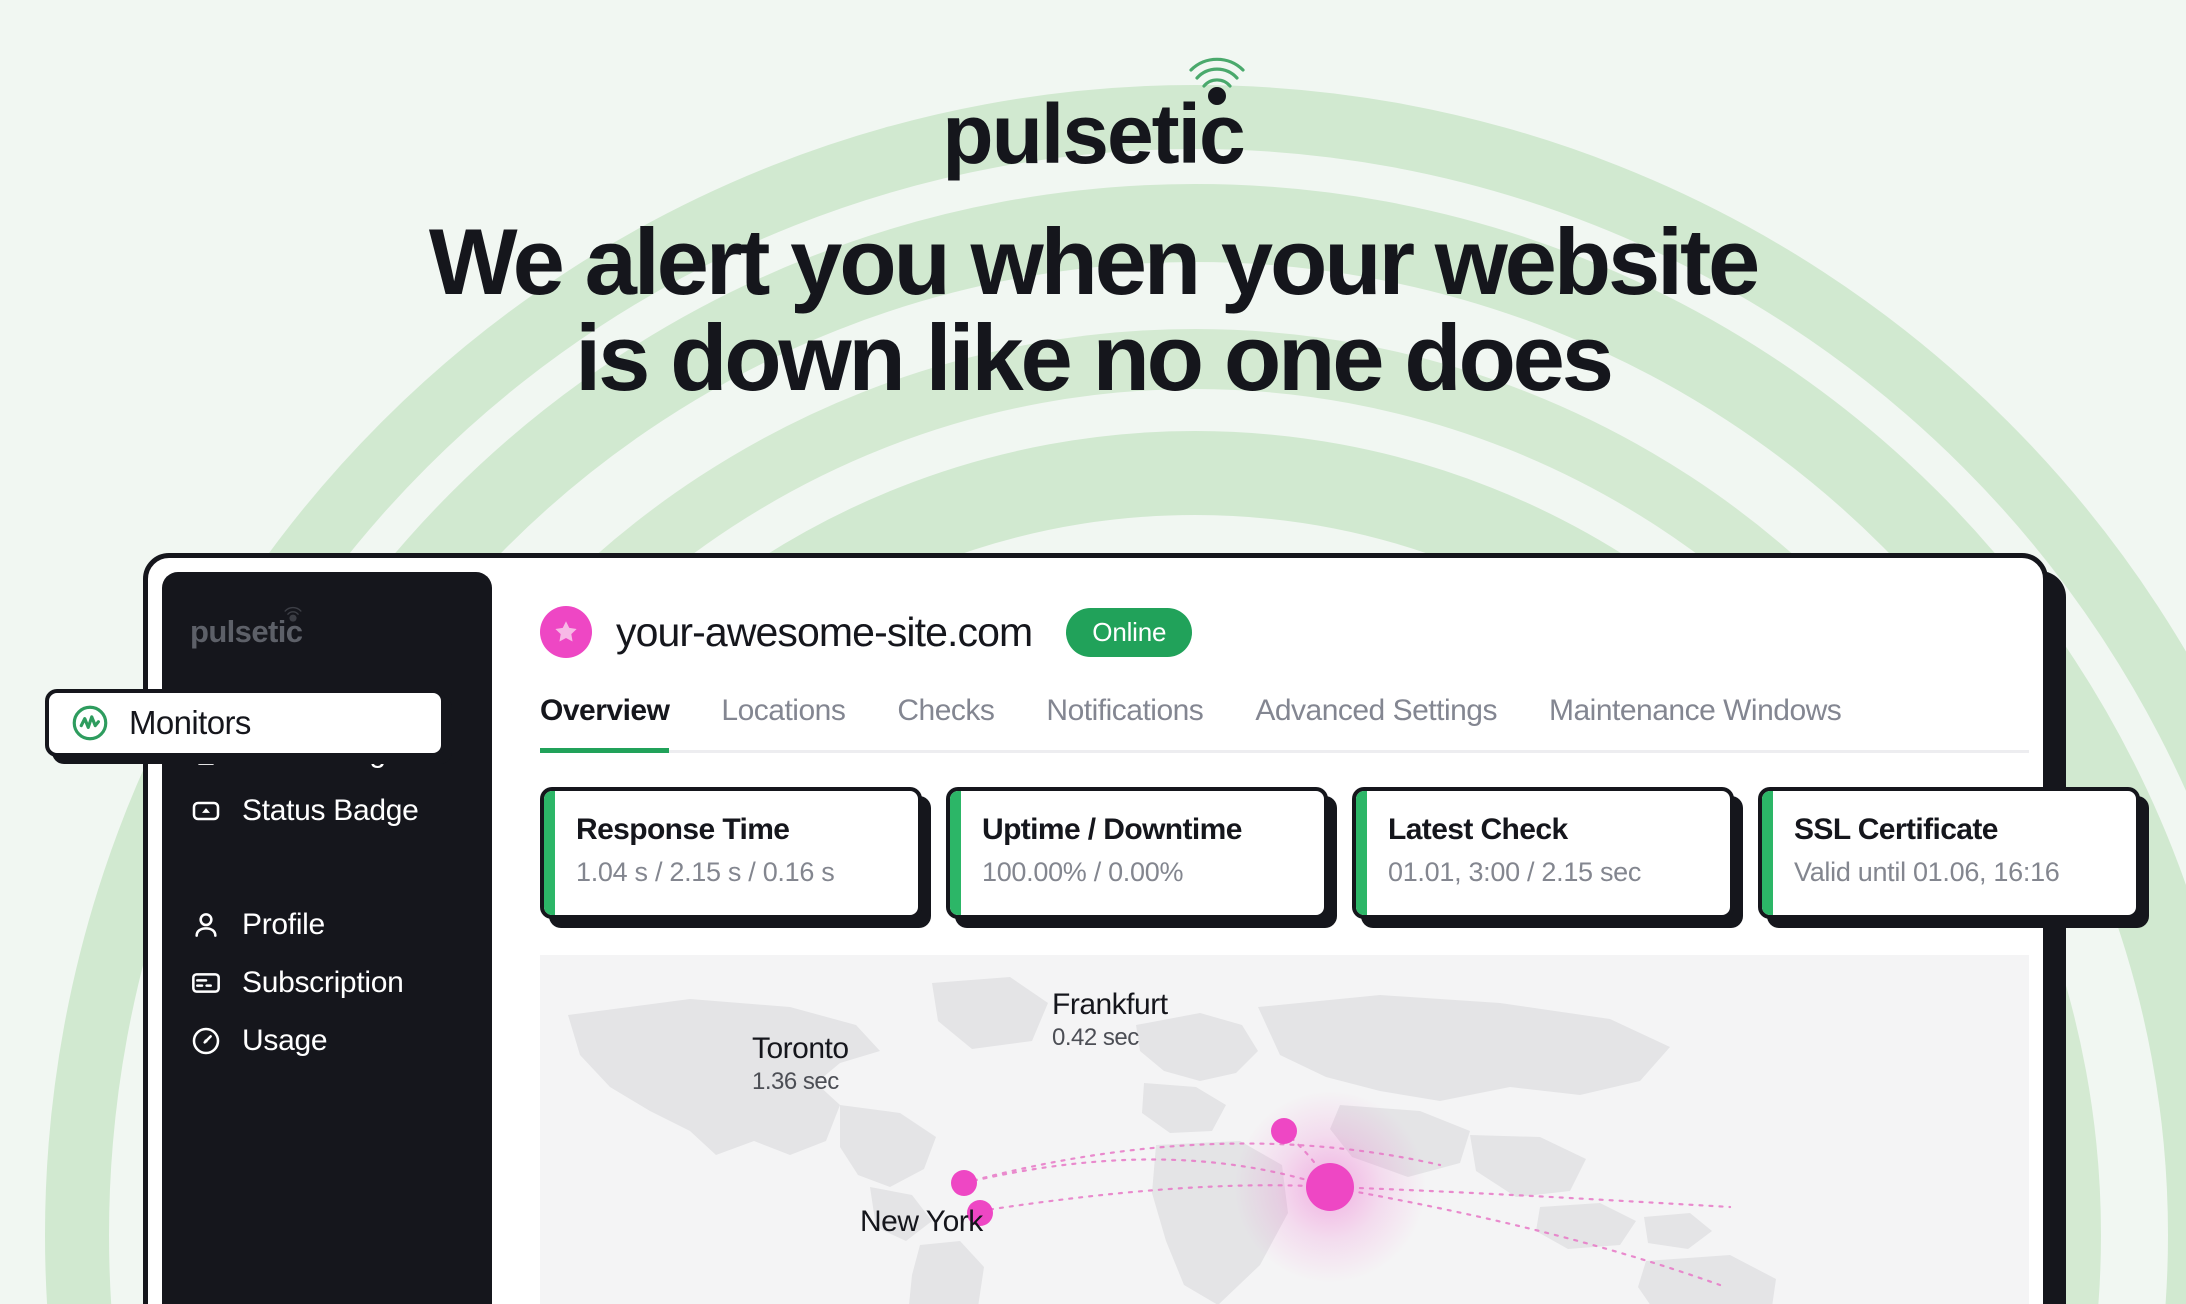 This screenshot has width=2186, height=1304. I want to click on map-label-frankfurt: Frankfurt 0.42 sec, so click(1110, 1020).